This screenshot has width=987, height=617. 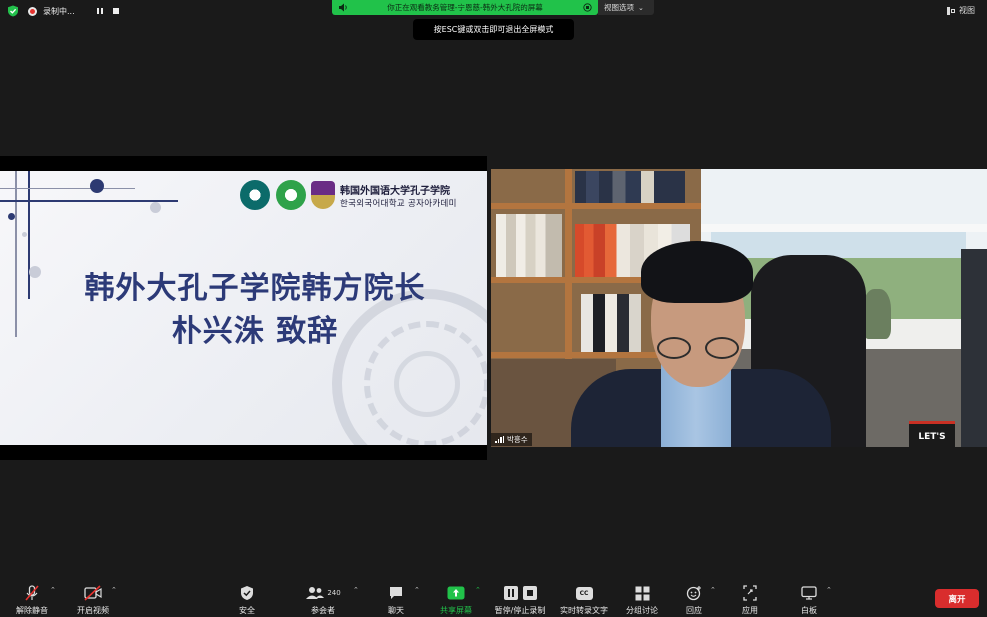 I want to click on security-label: 安全, so click(x=247, y=610).